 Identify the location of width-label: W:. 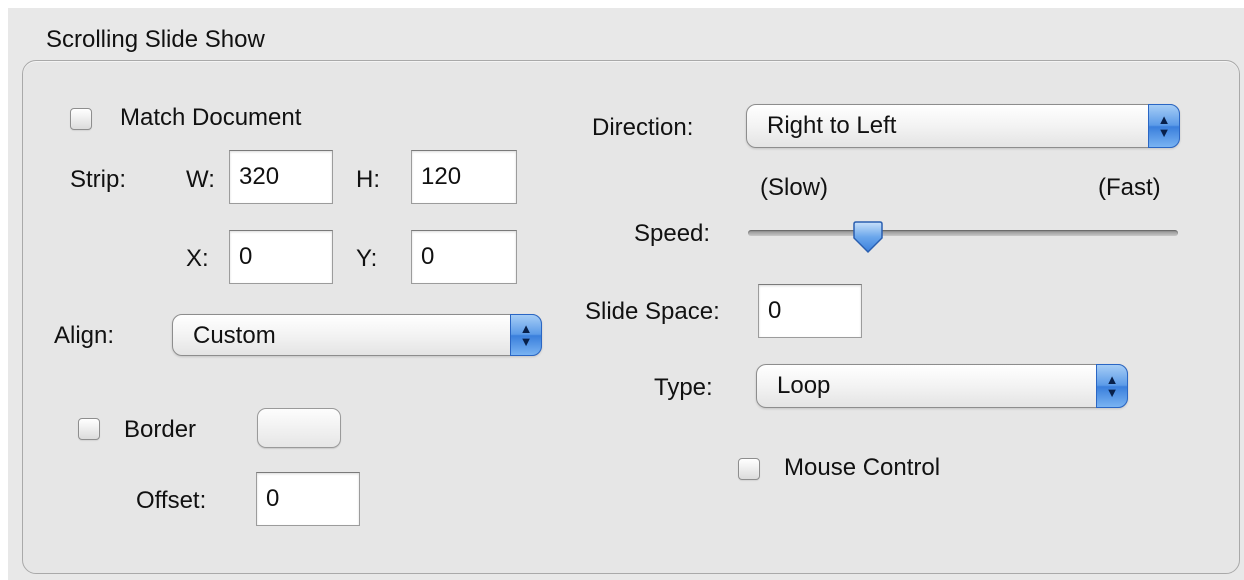
(200, 179).